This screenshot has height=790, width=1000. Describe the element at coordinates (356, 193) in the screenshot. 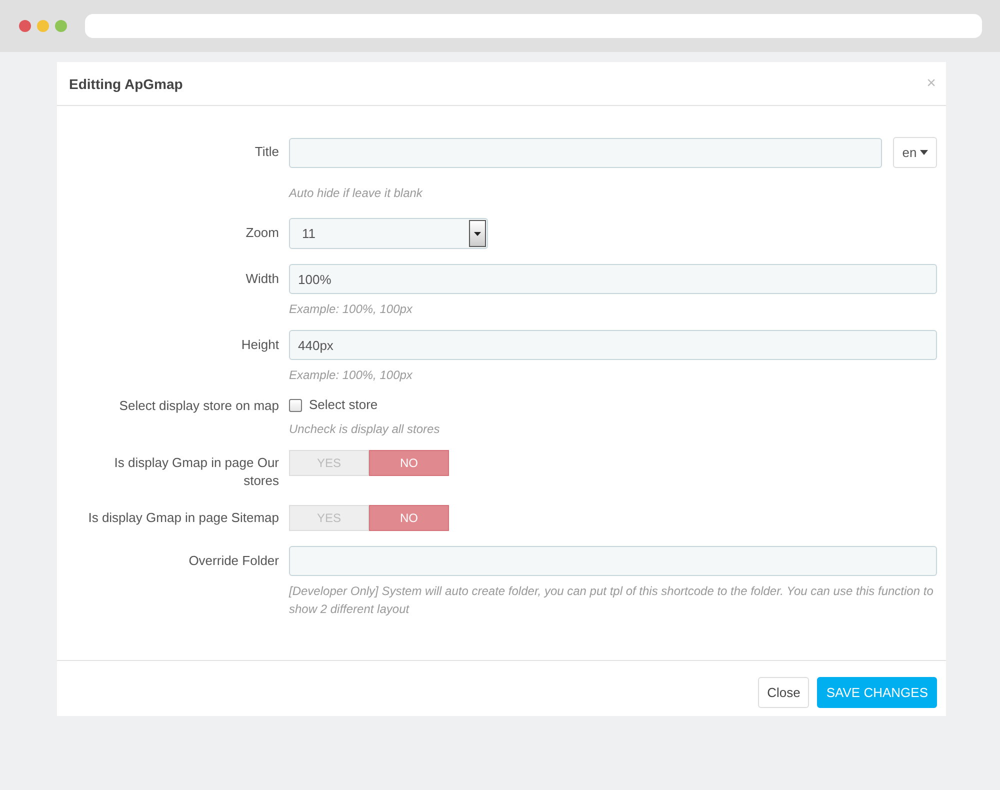

I see `help-text: Auto hide if leave it blank` at that location.